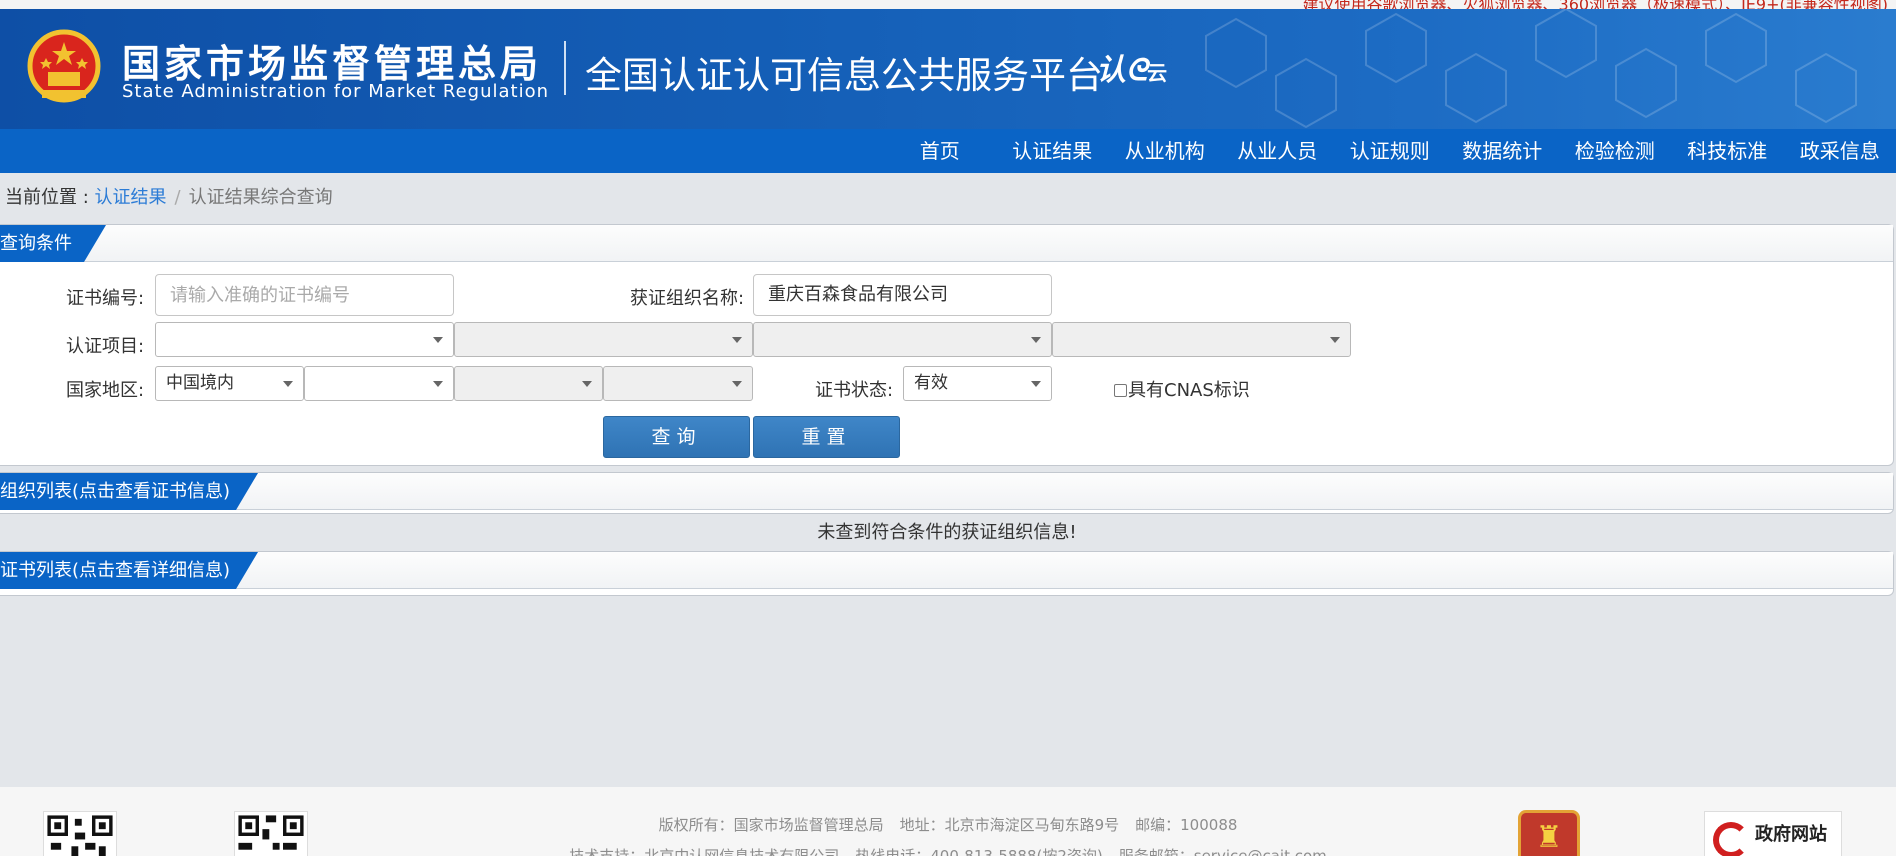  I want to click on cert-list-title: 证书列表(点击查看详细信息), so click(129, 570).